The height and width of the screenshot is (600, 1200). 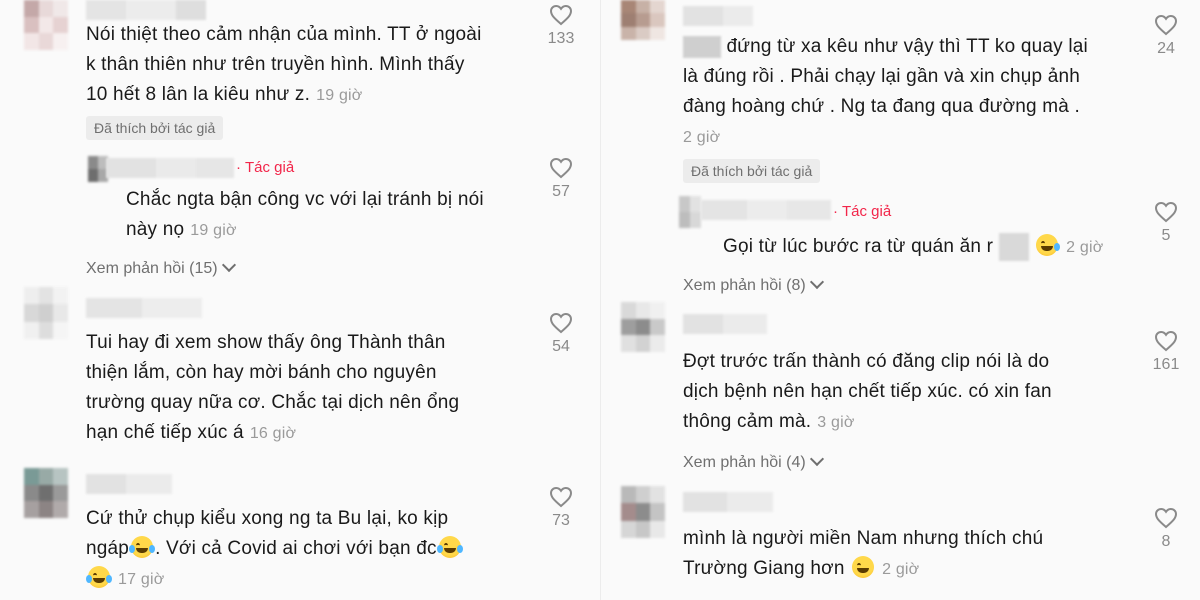 I want to click on view-replies-button: Xem phản hồi (4), so click(x=753, y=461).